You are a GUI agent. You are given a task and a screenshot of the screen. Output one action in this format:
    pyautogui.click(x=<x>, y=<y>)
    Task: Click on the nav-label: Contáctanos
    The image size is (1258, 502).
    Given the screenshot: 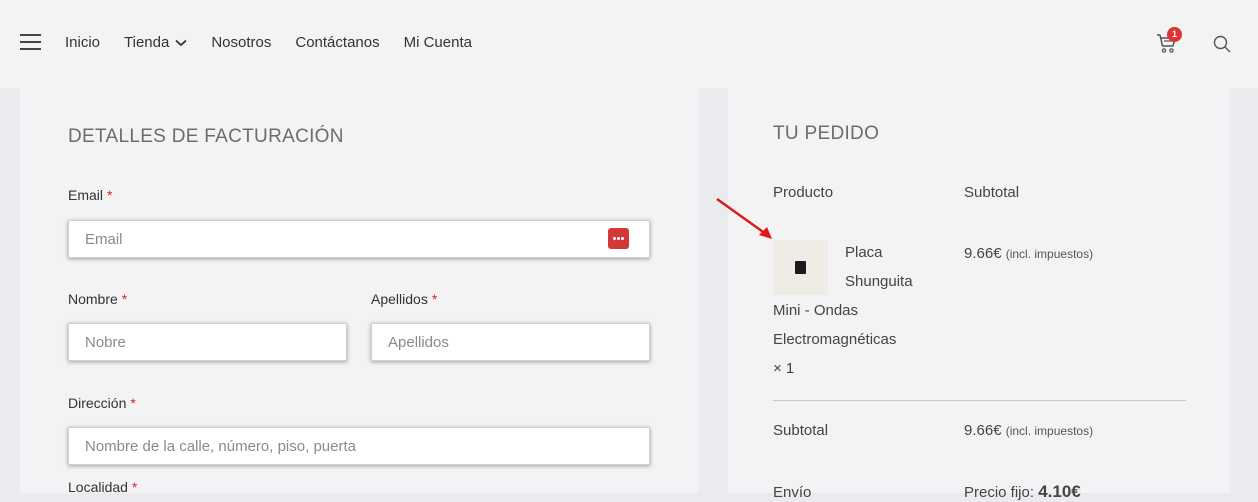 What is the action you would take?
    pyautogui.click(x=337, y=42)
    